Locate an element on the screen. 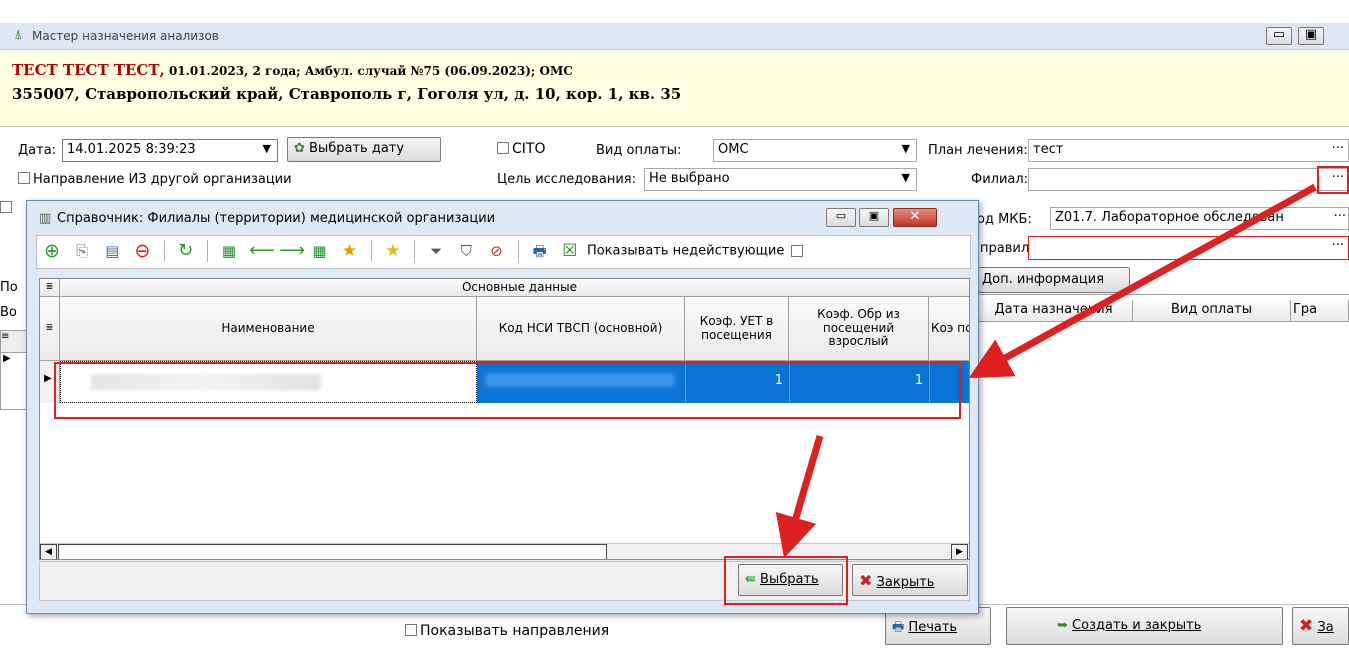 The image size is (1349, 654). arrow-to-select is located at coordinates (799, 497).